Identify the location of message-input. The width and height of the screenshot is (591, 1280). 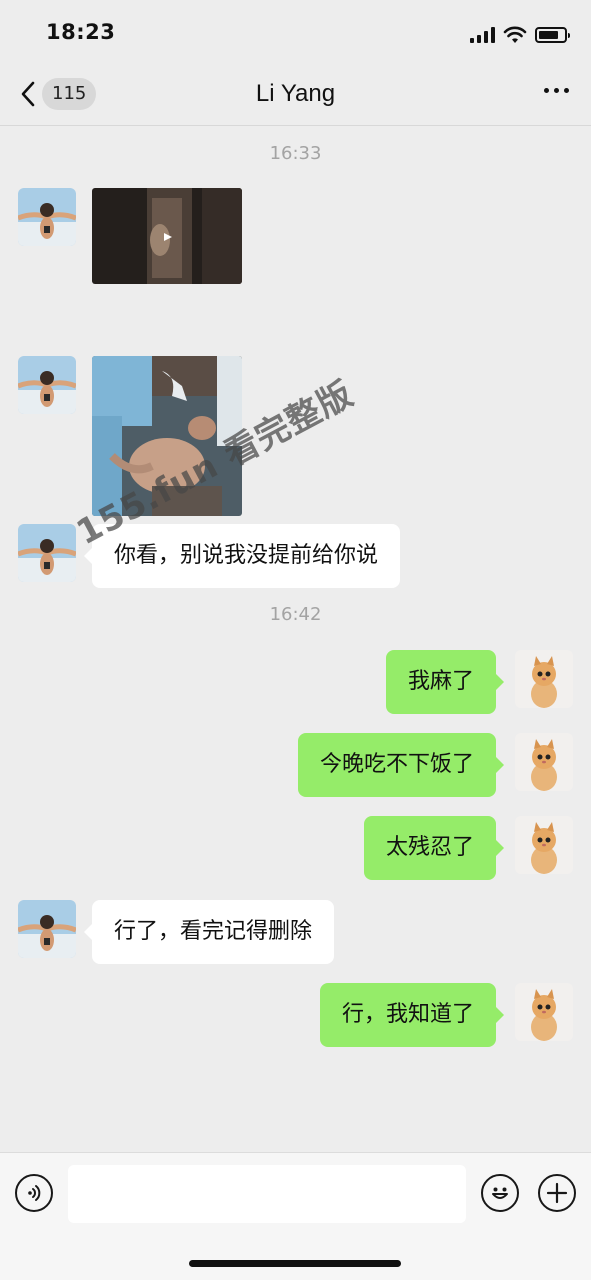
(267, 1194).